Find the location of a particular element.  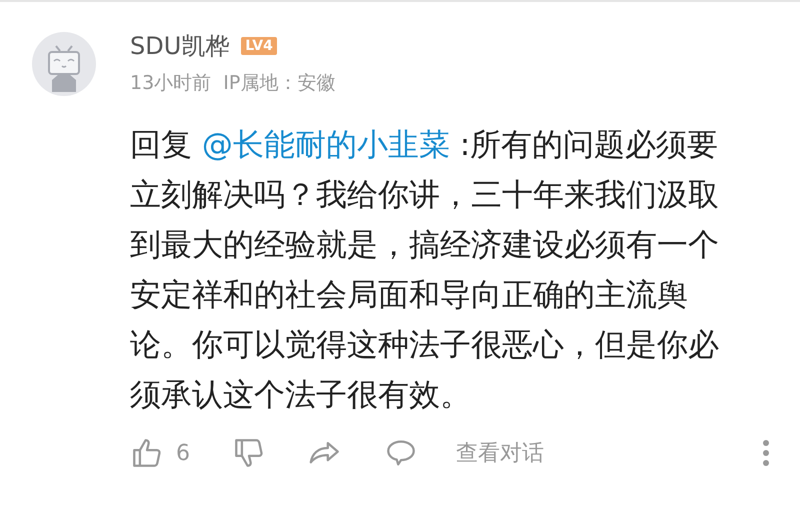

mention-link: @长能耐的小韭菜 is located at coordinates (326, 145).